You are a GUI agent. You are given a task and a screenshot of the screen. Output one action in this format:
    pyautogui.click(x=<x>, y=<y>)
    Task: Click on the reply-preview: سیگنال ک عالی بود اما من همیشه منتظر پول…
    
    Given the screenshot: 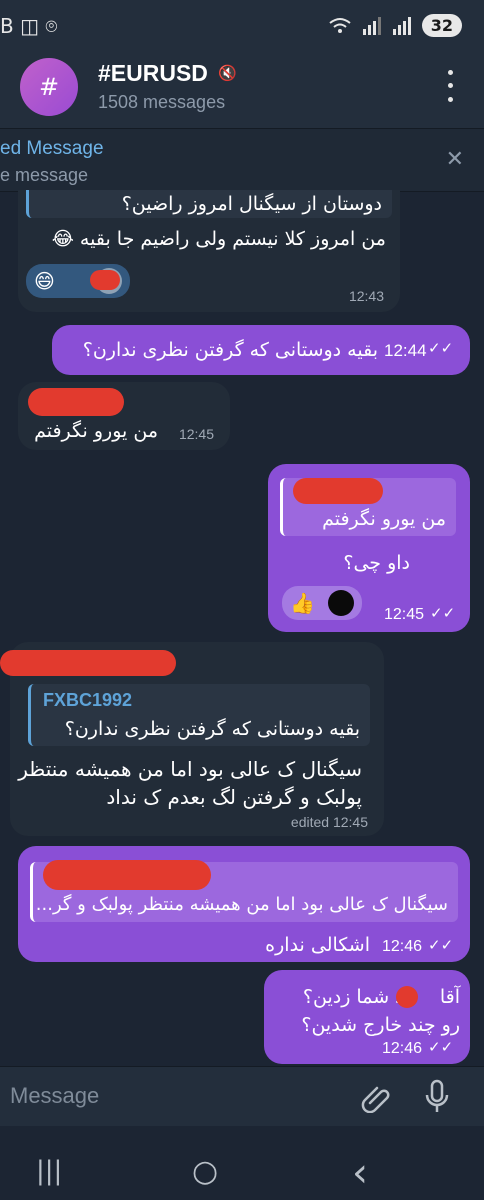 What is the action you would take?
    pyautogui.click(x=244, y=891)
    